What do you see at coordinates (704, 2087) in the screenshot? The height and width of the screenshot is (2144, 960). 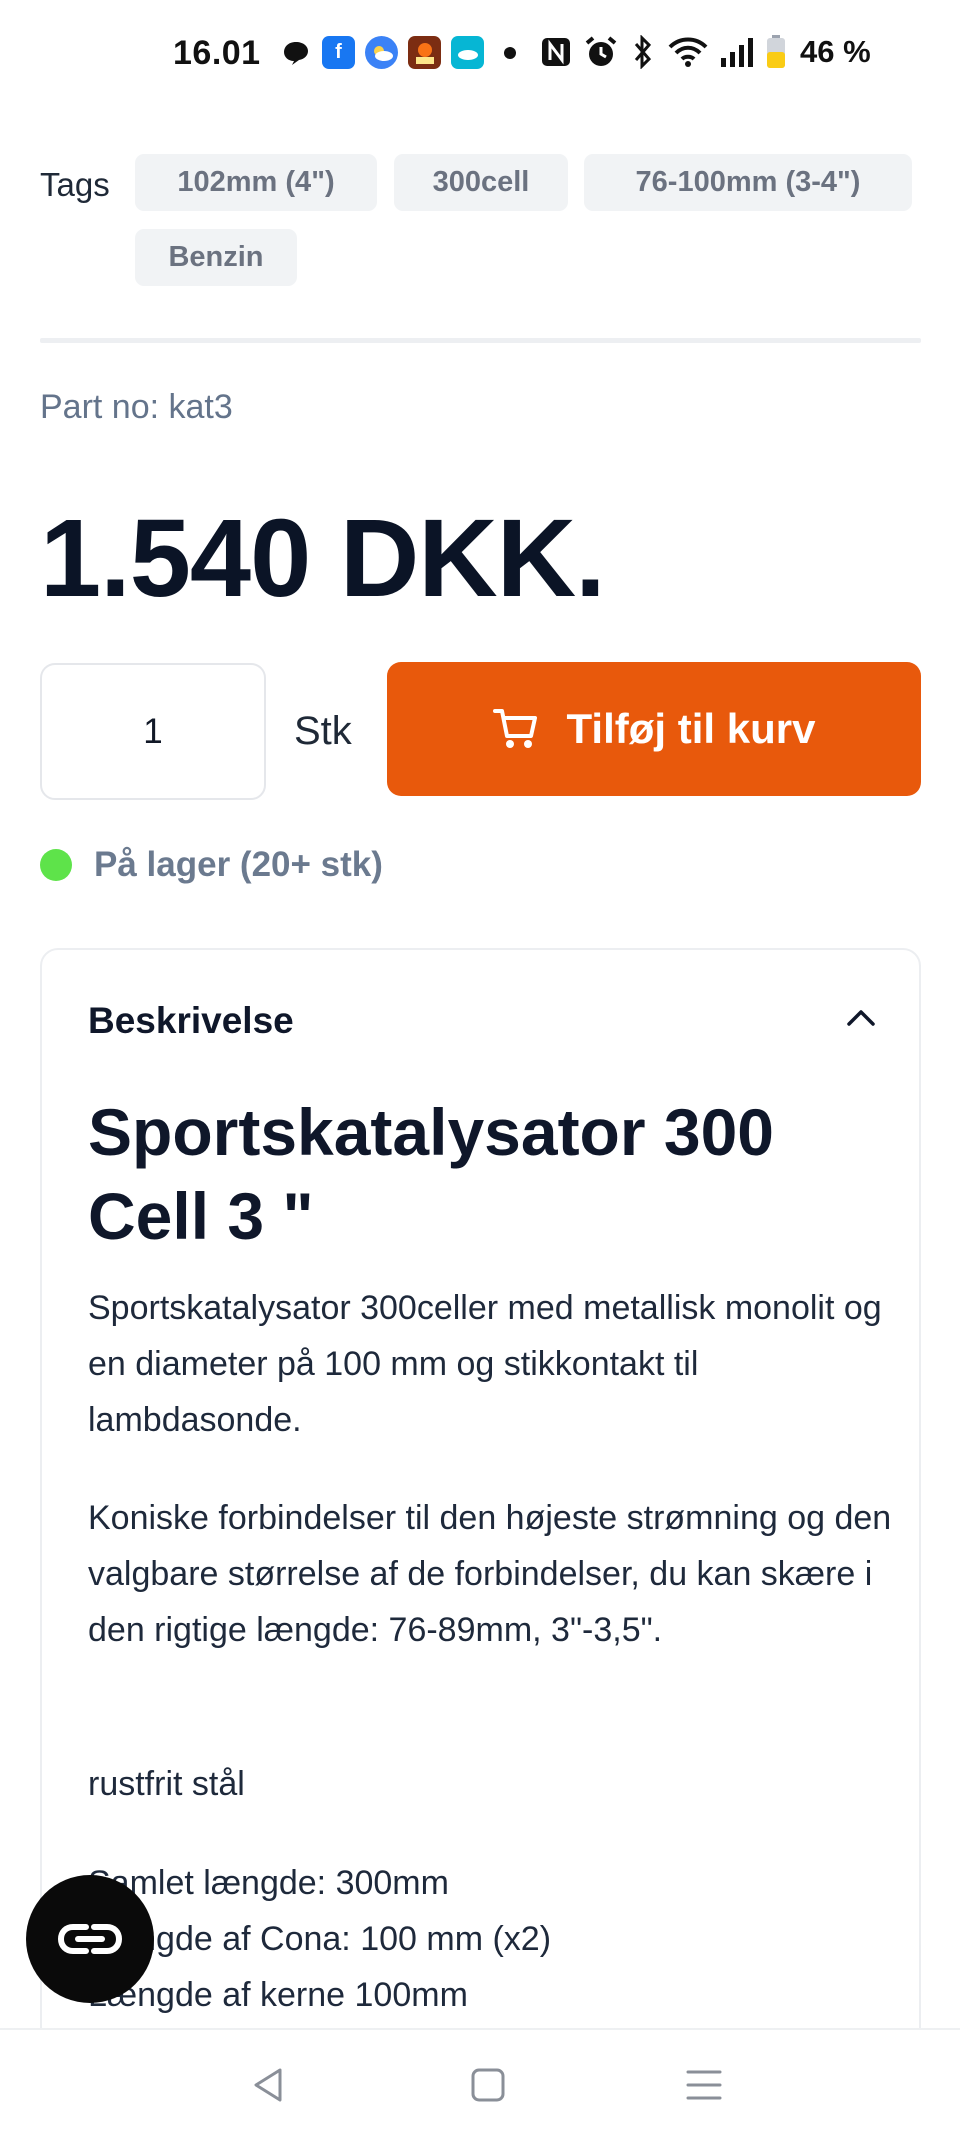 I see `menu-icon` at bounding box center [704, 2087].